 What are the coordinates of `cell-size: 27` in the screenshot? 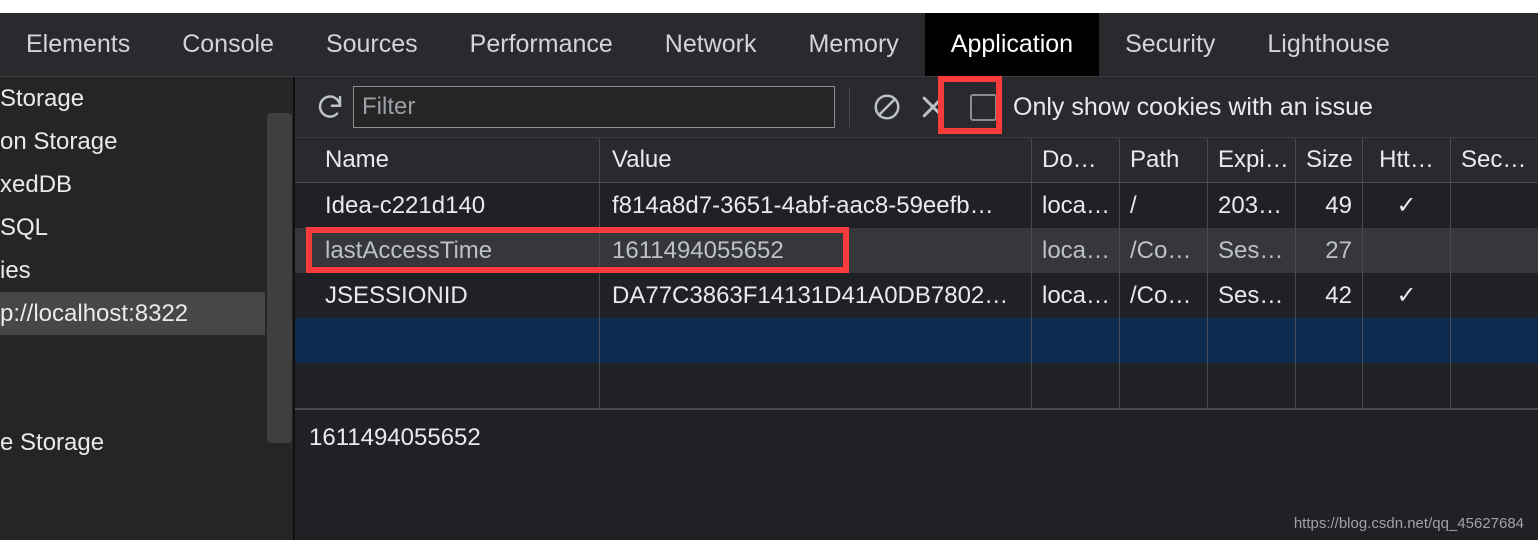 It's located at (1329, 250).